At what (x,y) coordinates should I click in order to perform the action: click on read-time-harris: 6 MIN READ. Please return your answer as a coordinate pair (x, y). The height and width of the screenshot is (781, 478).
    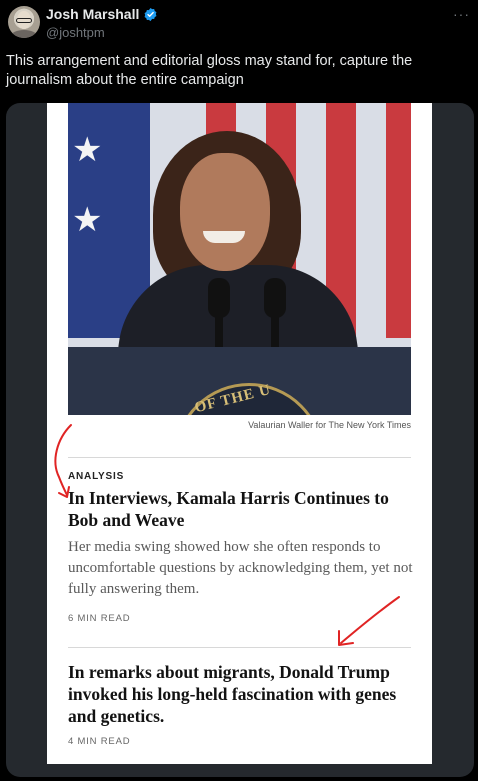
    Looking at the image, I should click on (99, 618).